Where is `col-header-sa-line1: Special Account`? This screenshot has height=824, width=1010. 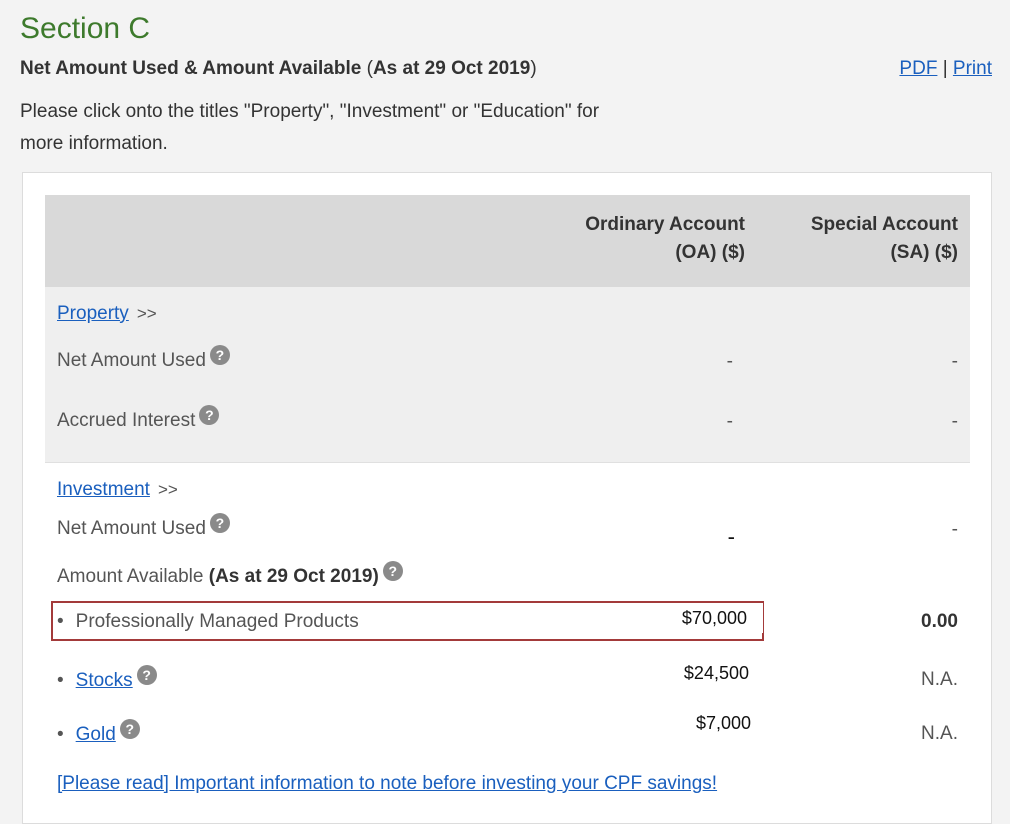 col-header-sa-line1: Special Account is located at coordinates (884, 224).